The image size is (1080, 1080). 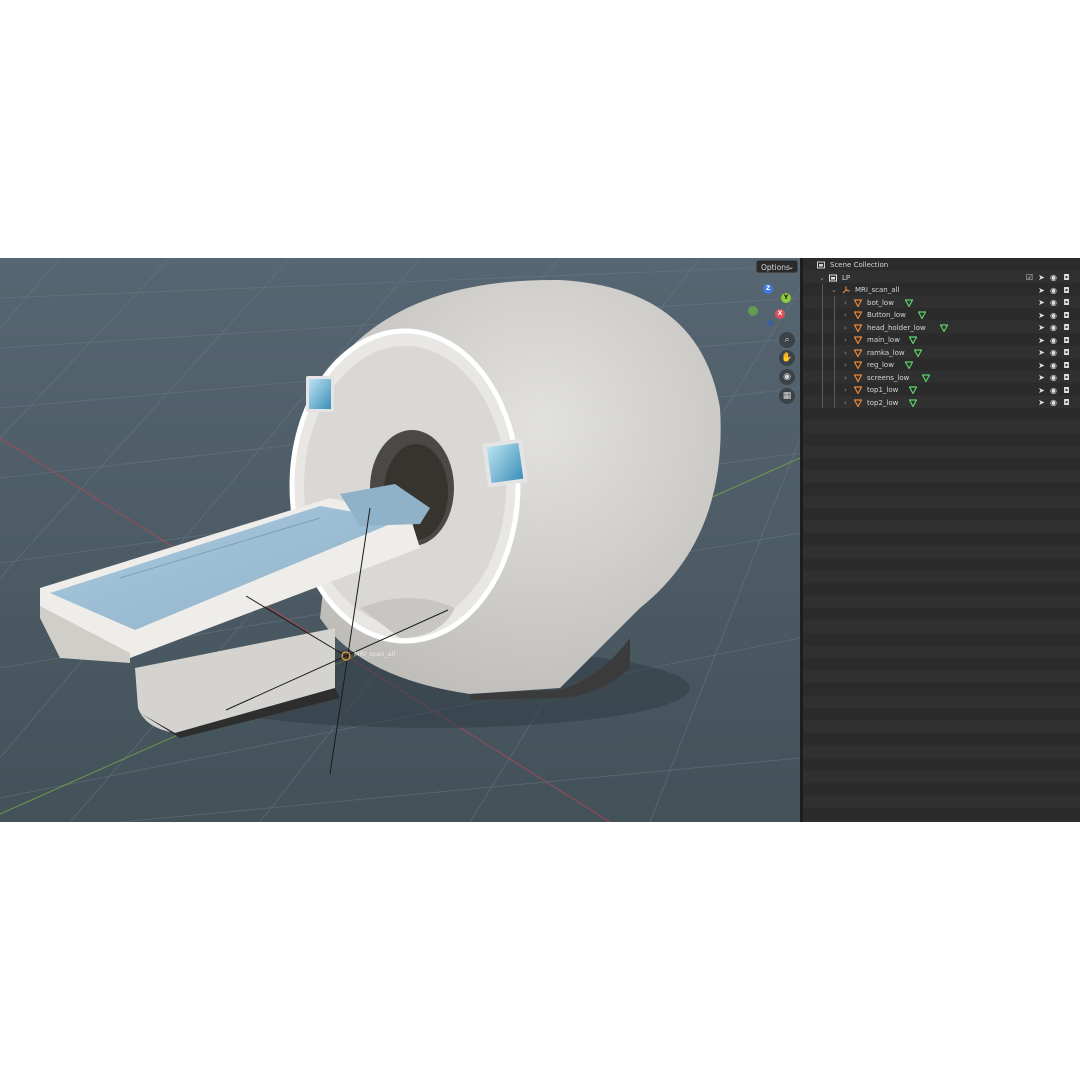 I want to click on outliner-item: › main_low, so click(x=941, y=340).